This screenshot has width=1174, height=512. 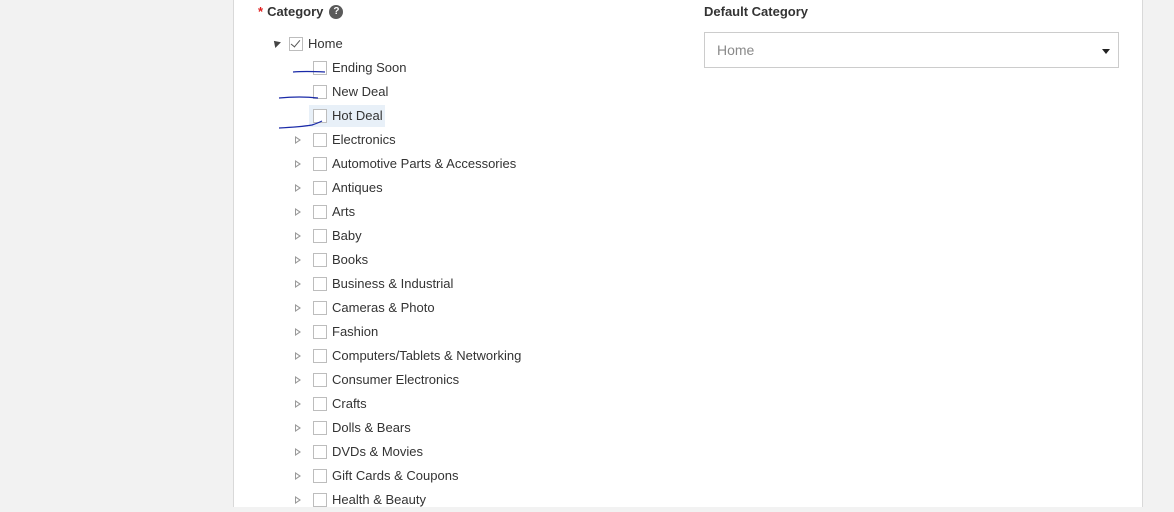 I want to click on tree-node-label: Electronics, so click(x=364, y=139).